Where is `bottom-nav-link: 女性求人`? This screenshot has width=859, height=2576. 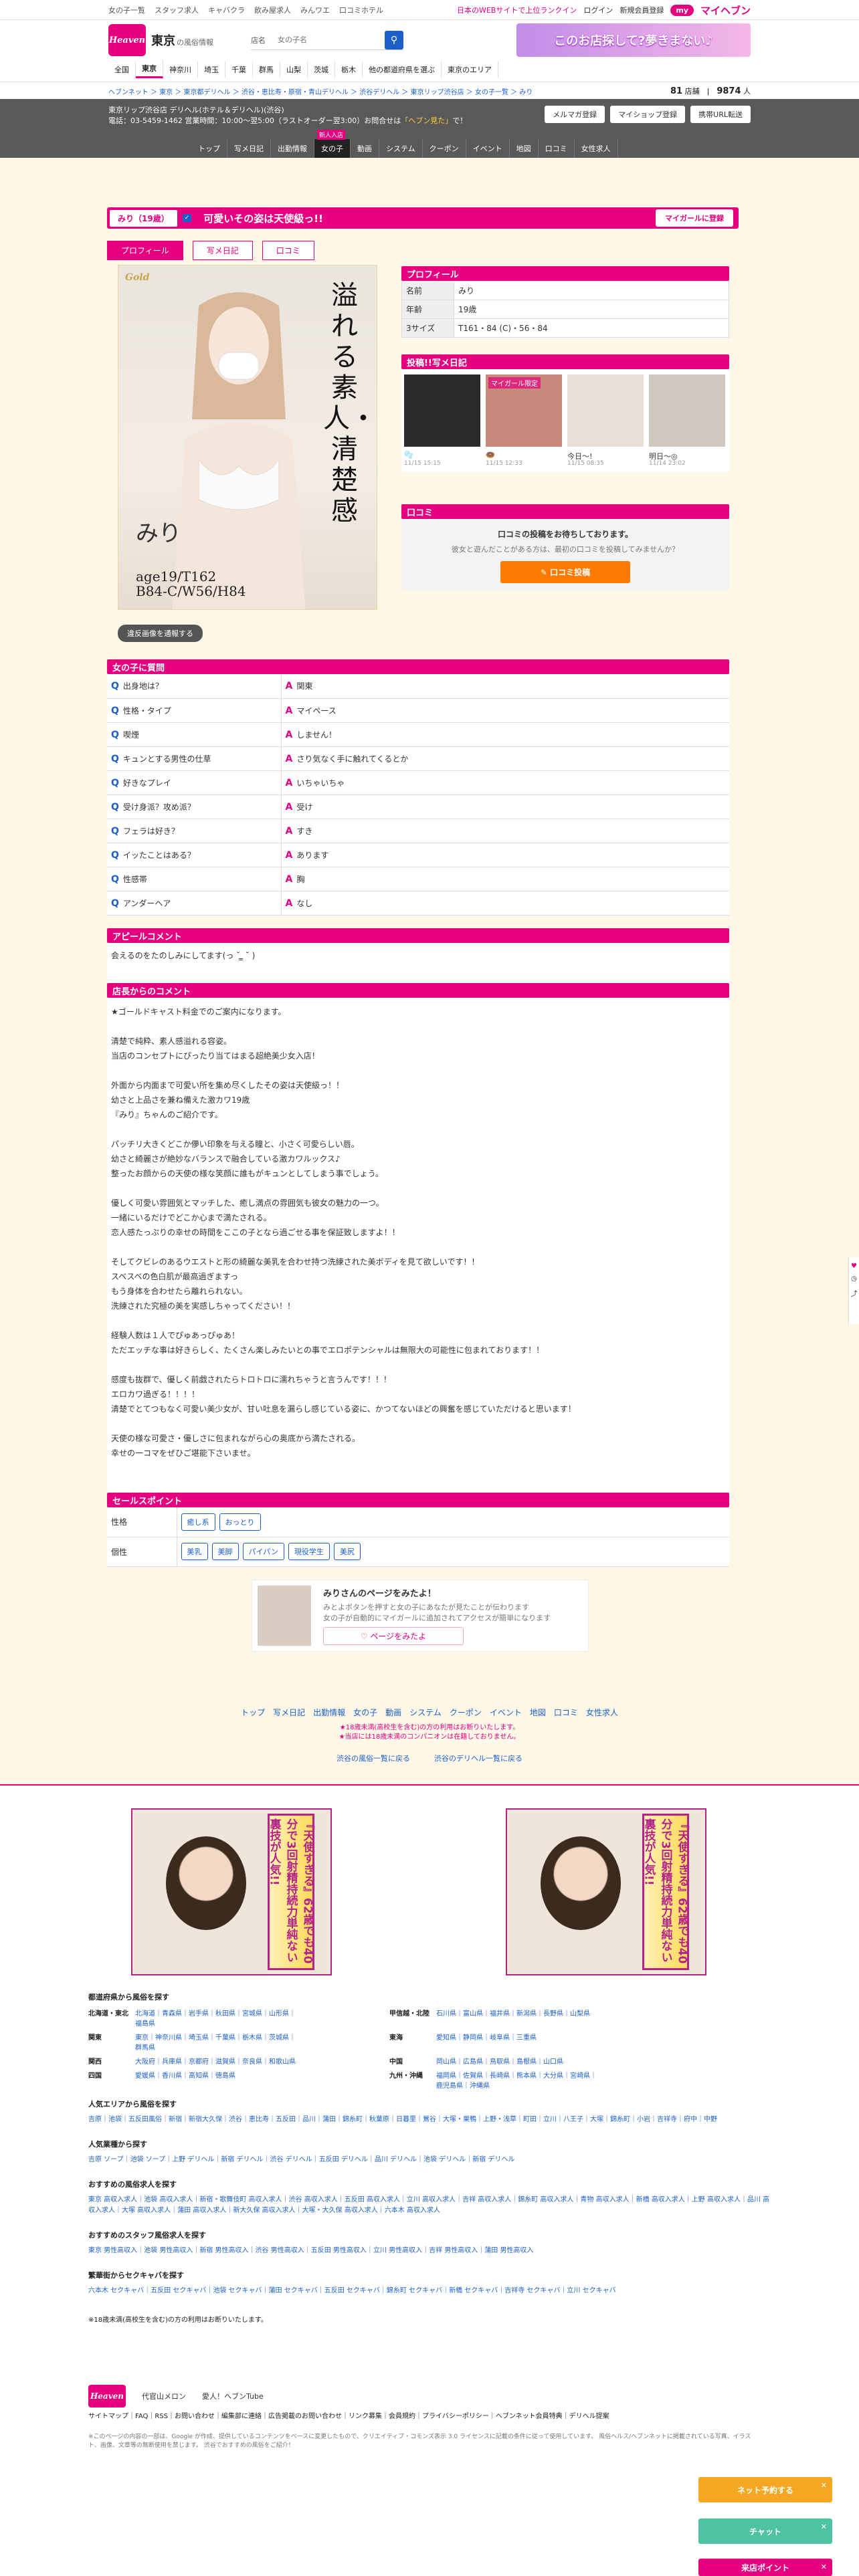
bottom-nav-link: 女性求人 is located at coordinates (602, 1712).